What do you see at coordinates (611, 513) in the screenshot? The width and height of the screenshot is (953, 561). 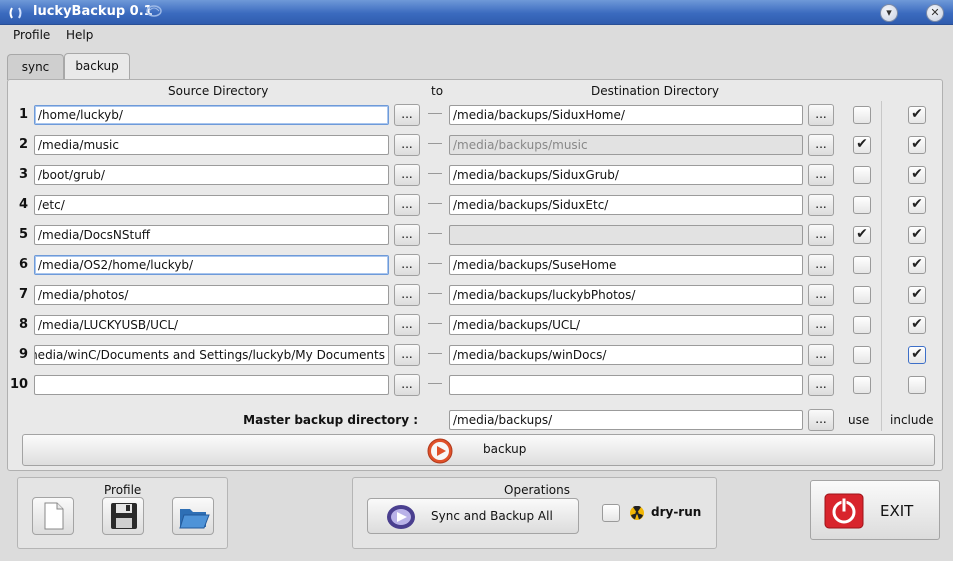 I see `dry-run-checkbox` at bounding box center [611, 513].